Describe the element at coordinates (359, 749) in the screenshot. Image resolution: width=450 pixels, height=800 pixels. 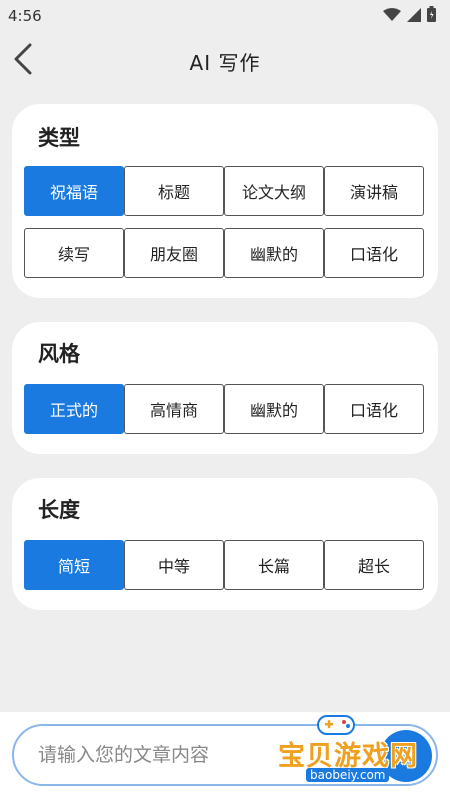
I see `watermark-logo: 宝贝游戏网 baobeiy.com` at that location.